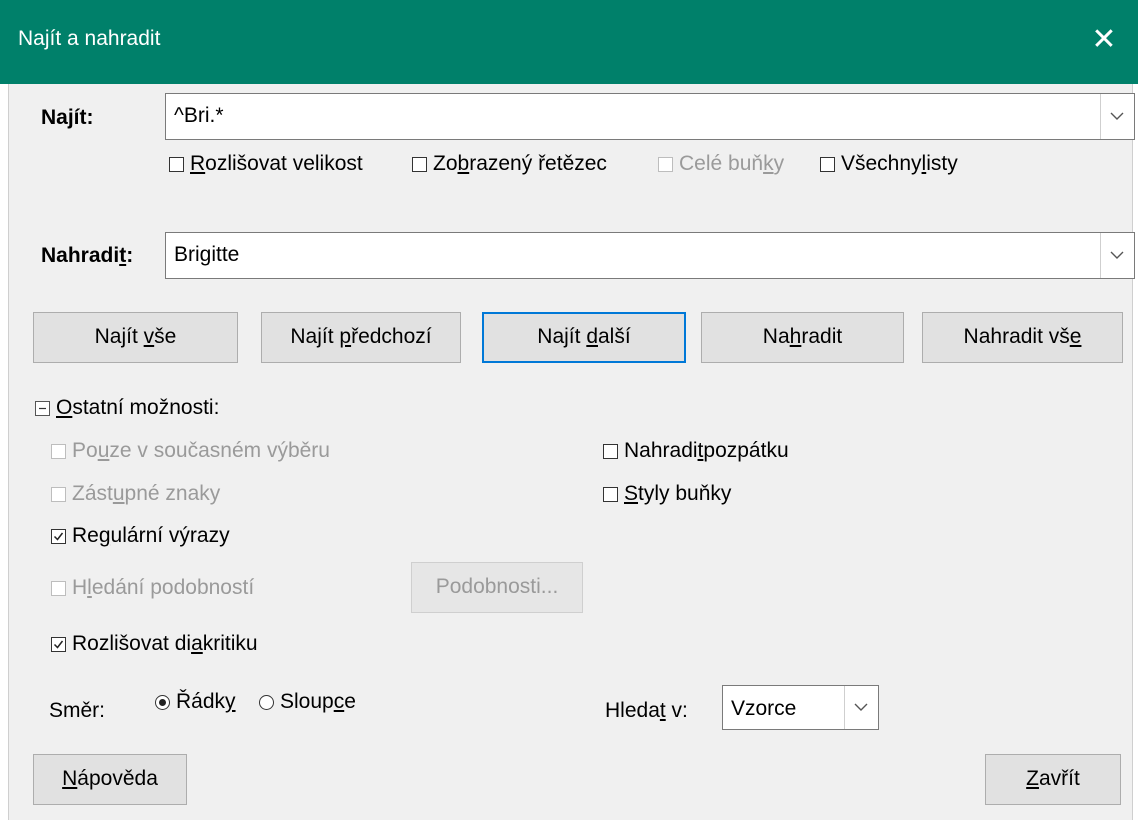  I want to click on search-in-value: Vzorce, so click(764, 708).